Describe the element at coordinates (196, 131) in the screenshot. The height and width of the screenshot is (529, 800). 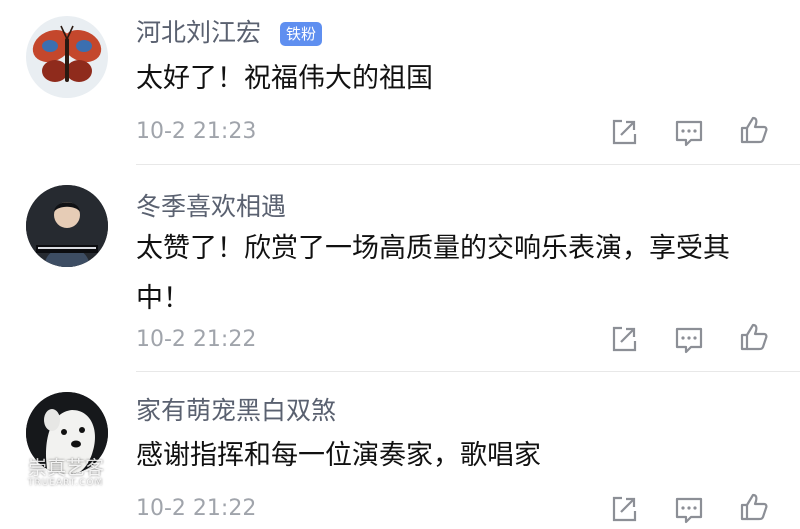
I see `comment-time: 10-2 21:23` at that location.